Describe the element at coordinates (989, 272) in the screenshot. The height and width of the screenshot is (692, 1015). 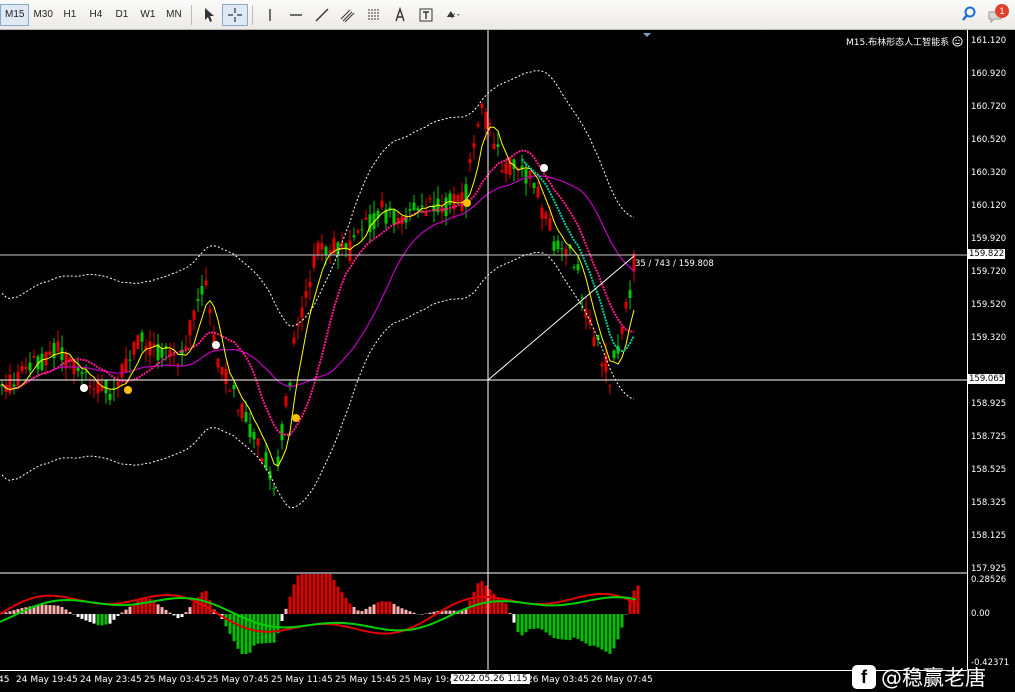
I see `price-axis-label: 159.720` at that location.